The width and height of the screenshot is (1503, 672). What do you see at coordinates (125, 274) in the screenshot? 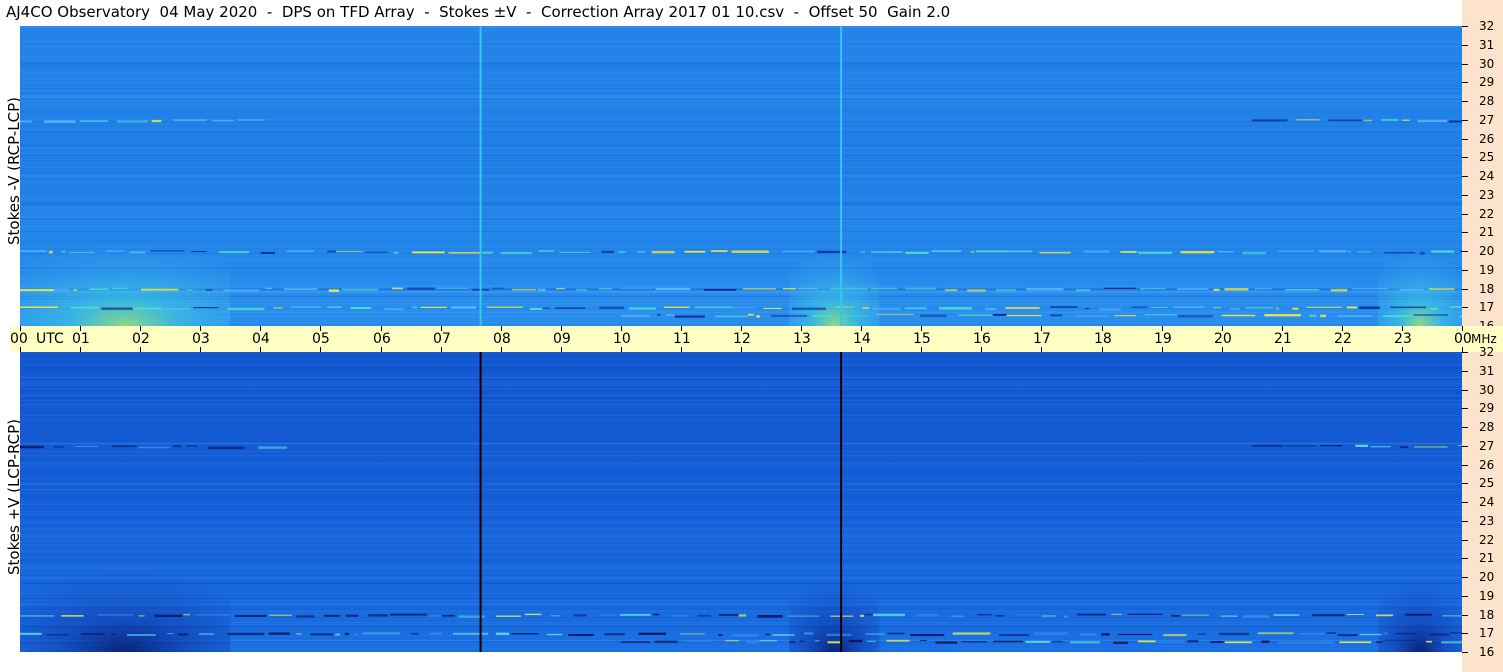
I see `daytime-feature` at bounding box center [125, 274].